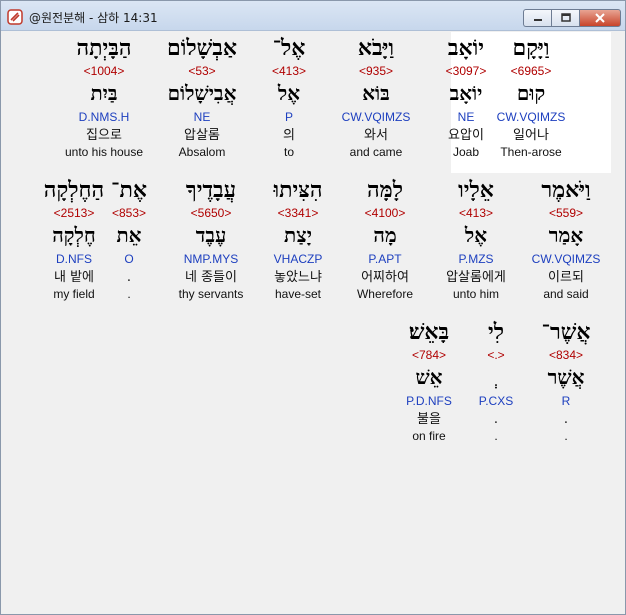 This screenshot has width=626, height=615. Describe the element at coordinates (429, 436) in the screenshot. I see `english-gloss: on fire` at that location.